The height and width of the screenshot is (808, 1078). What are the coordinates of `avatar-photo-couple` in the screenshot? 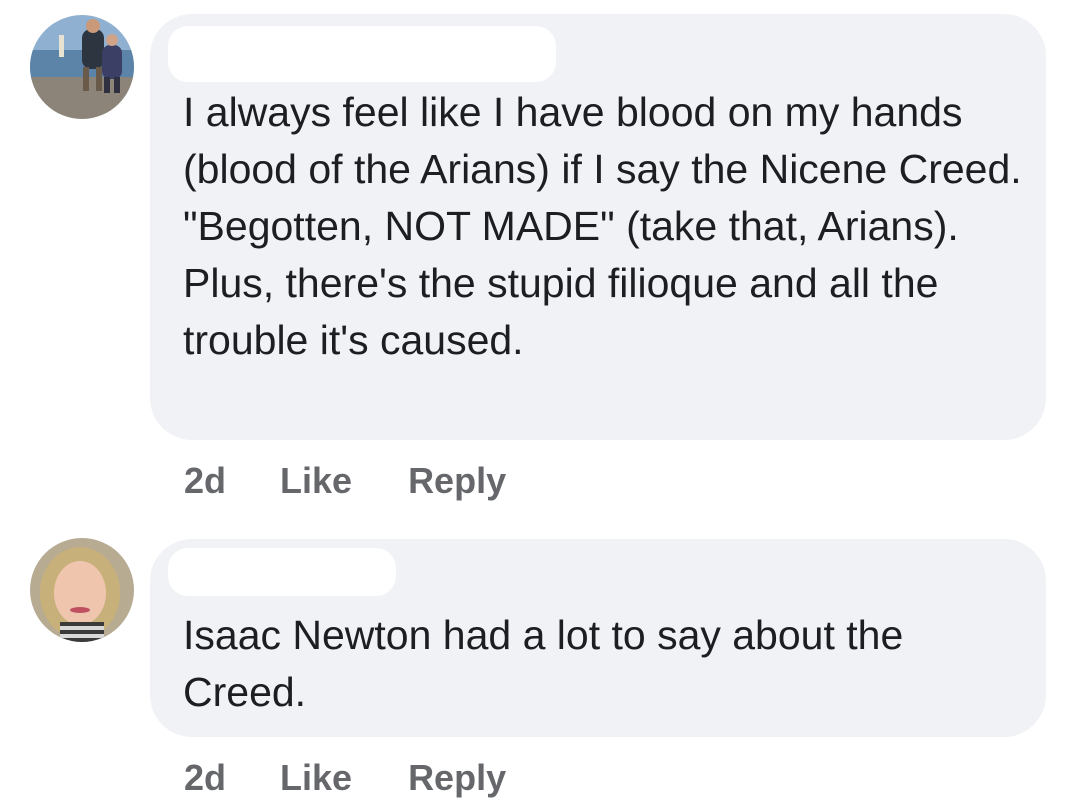 It's located at (82, 67).